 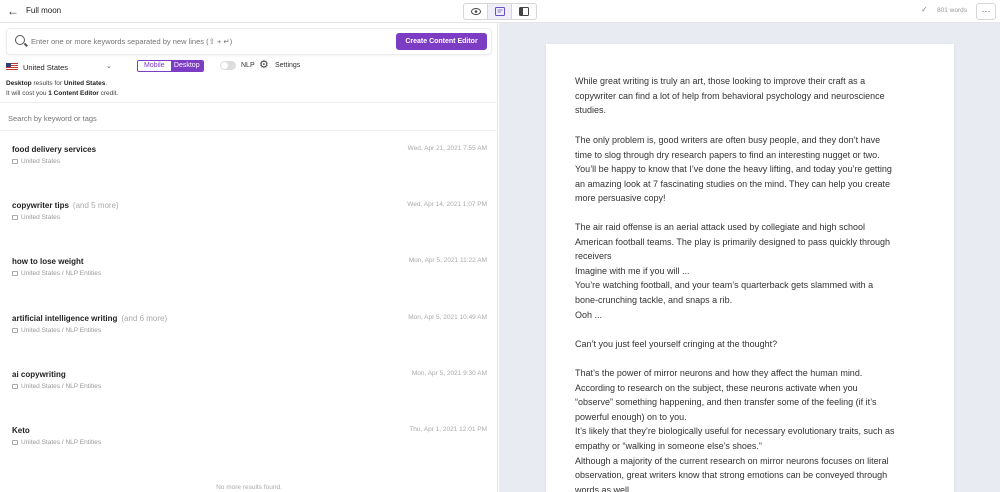 What do you see at coordinates (154, 66) in the screenshot?
I see `mobile-option: Mobile` at bounding box center [154, 66].